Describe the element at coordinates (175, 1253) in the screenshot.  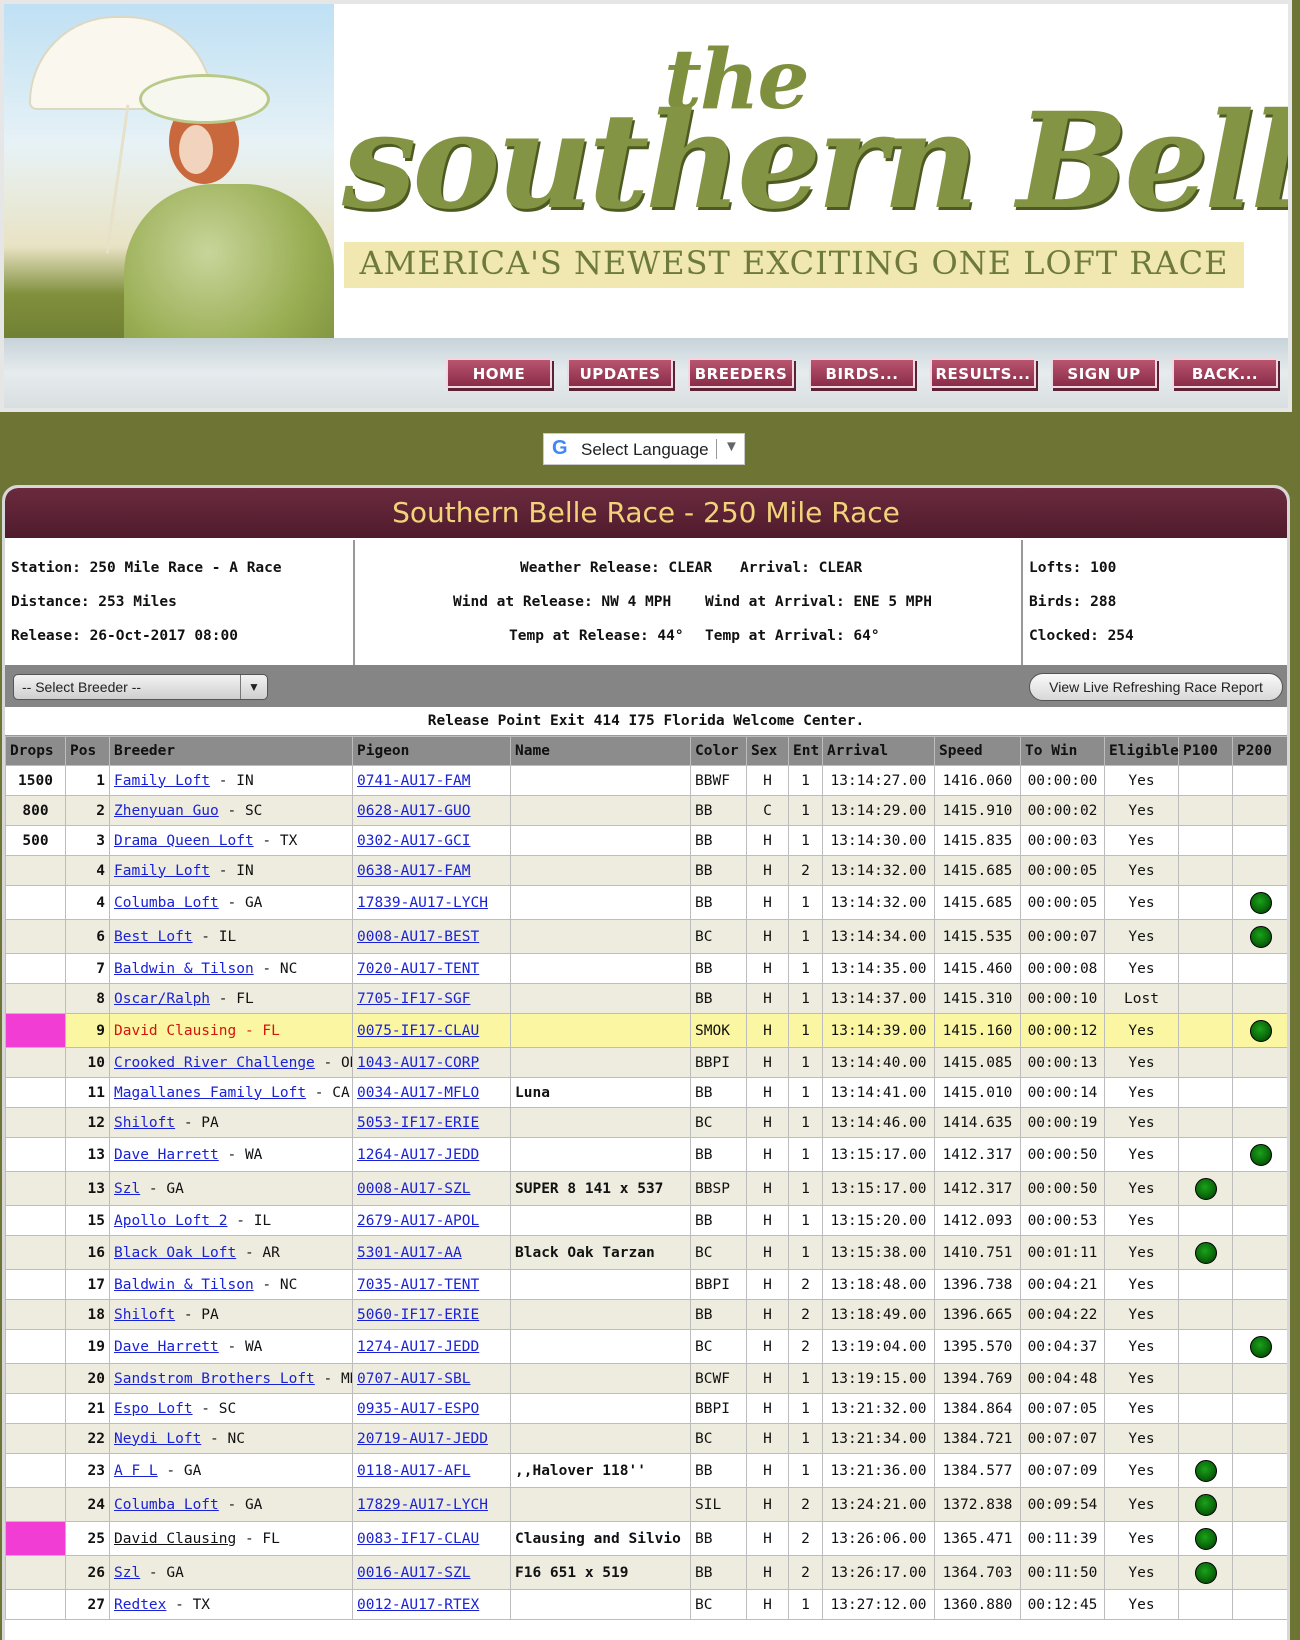
I see `breeder-link: Black Oak Loft` at that location.